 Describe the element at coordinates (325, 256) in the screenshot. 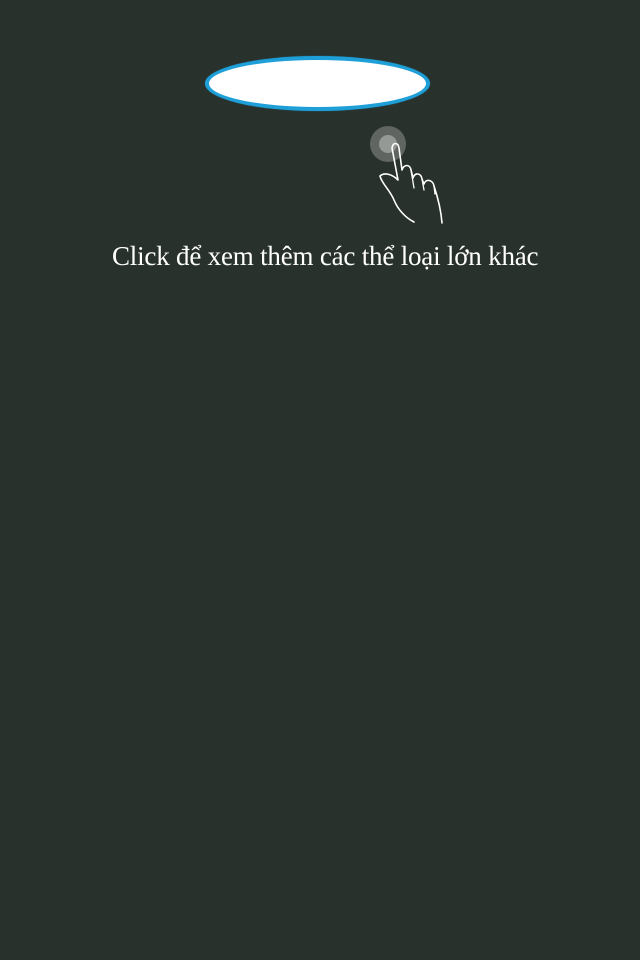

I see `hint-text: Click để xem thêm các thể loại lớn khác` at that location.